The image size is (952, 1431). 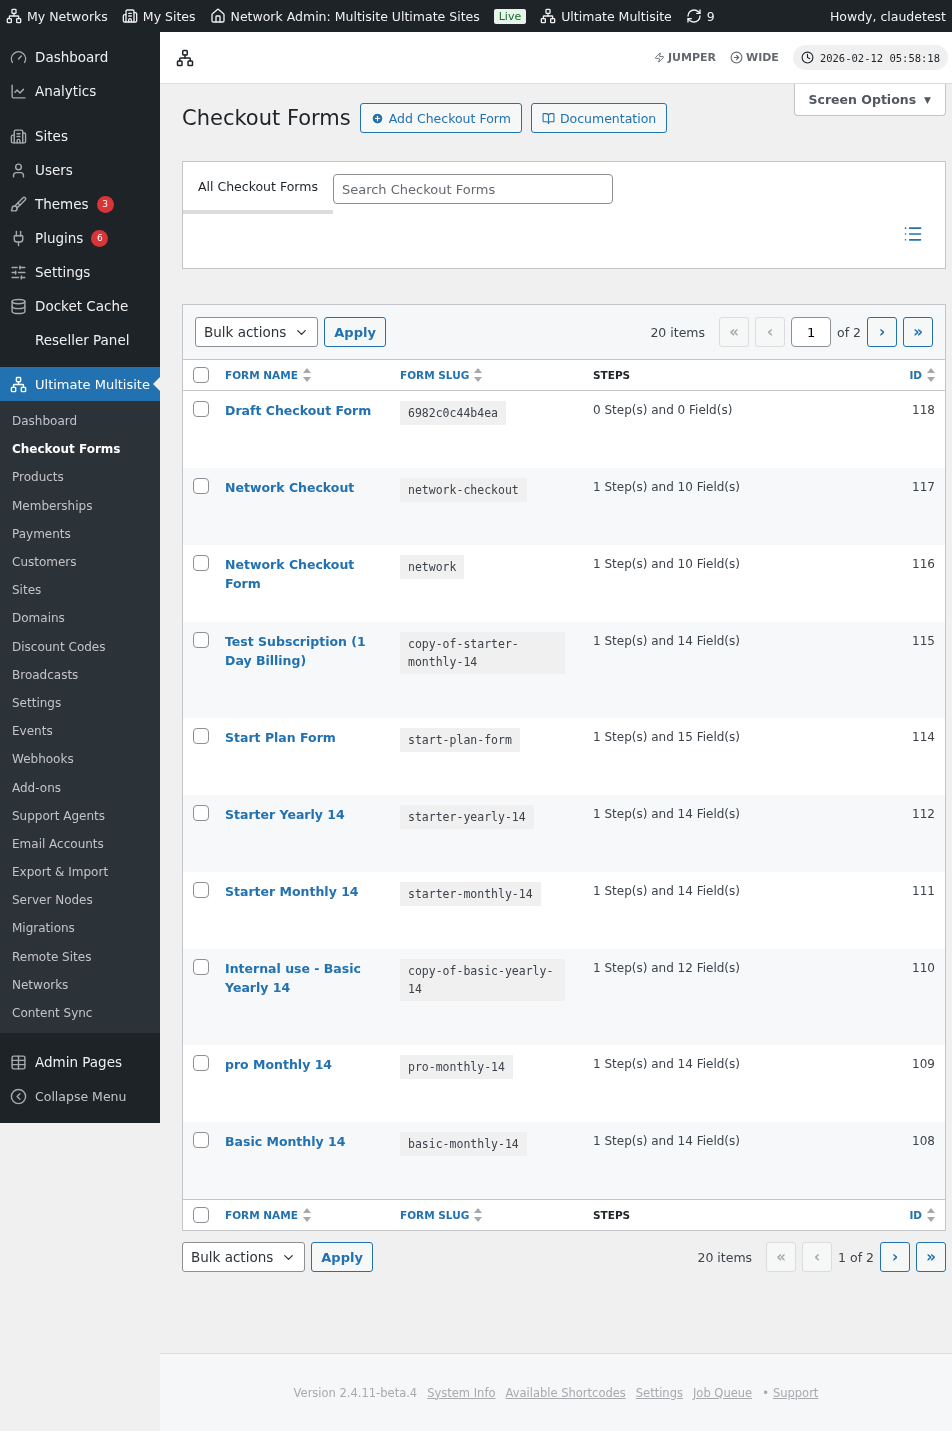 I want to click on header-button: Add Checkout Form, so click(x=440, y=118).